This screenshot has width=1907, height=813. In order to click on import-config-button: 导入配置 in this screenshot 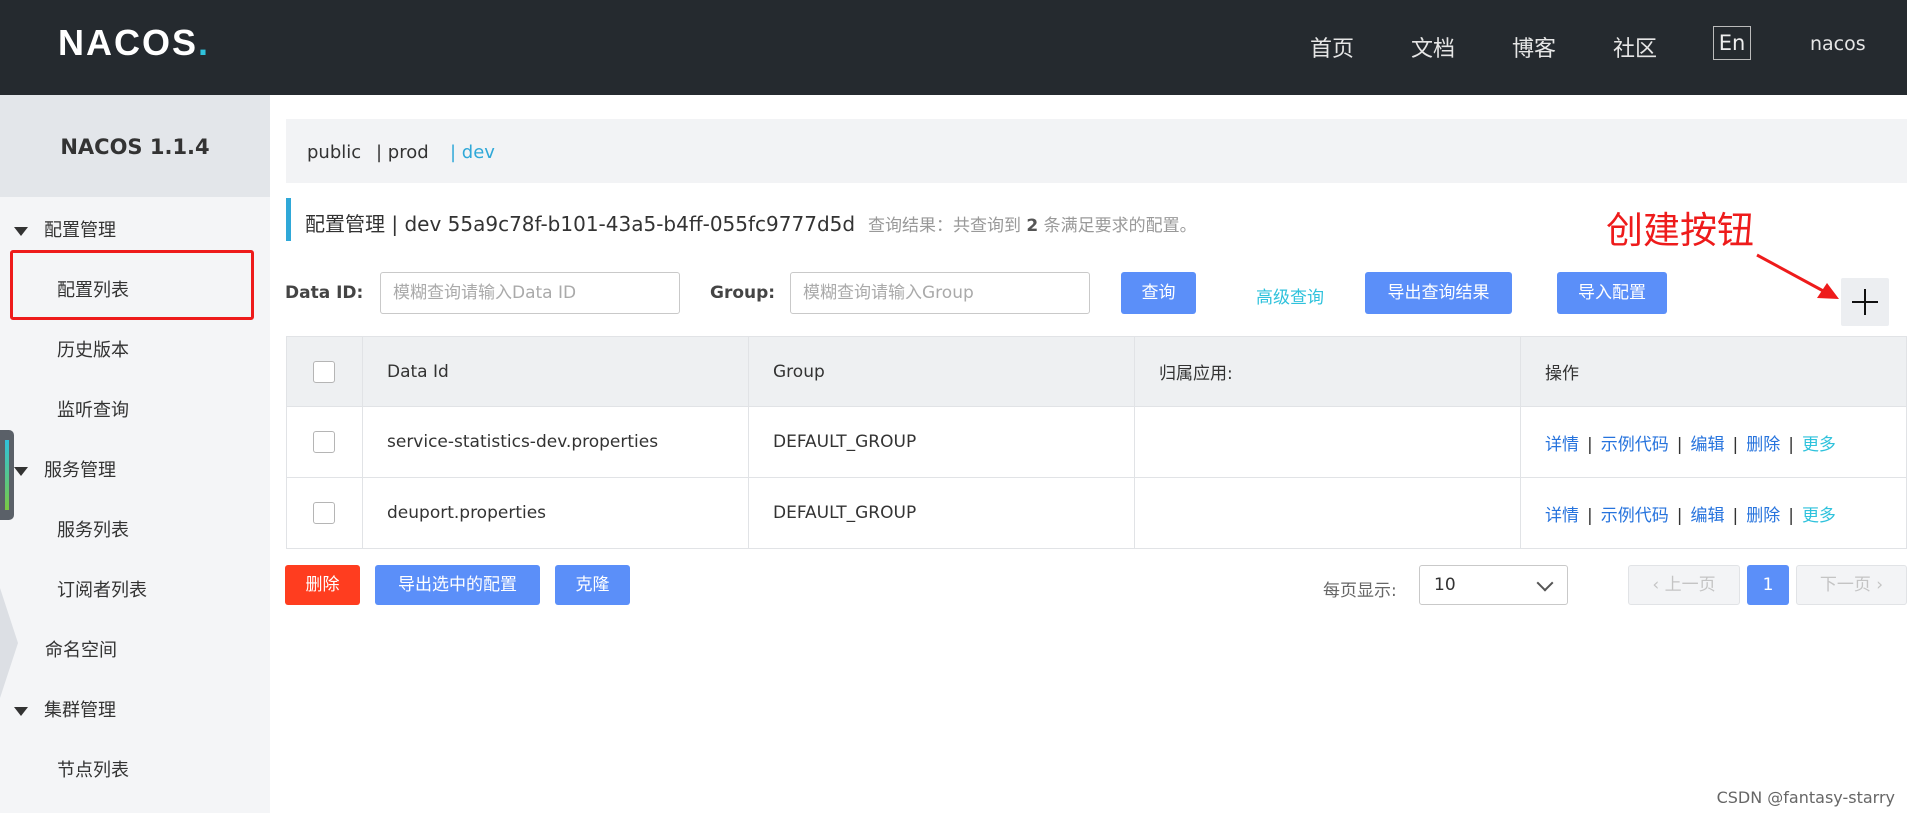, I will do `click(1612, 293)`.